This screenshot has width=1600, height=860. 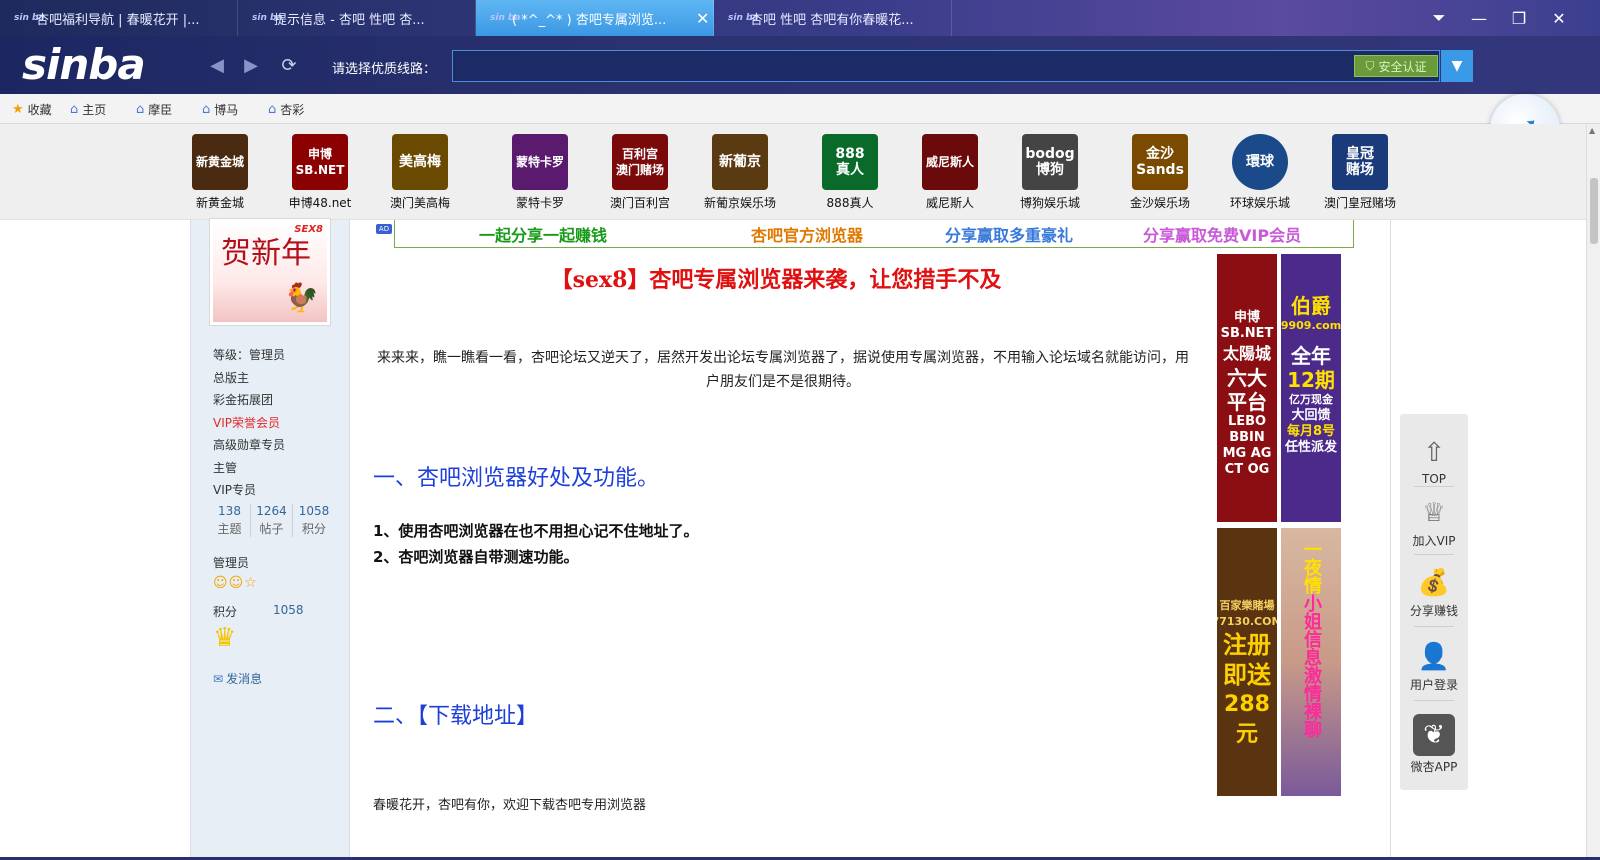 I want to click on bookmark-boma: ⌂ 博马, so click(x=220, y=109).